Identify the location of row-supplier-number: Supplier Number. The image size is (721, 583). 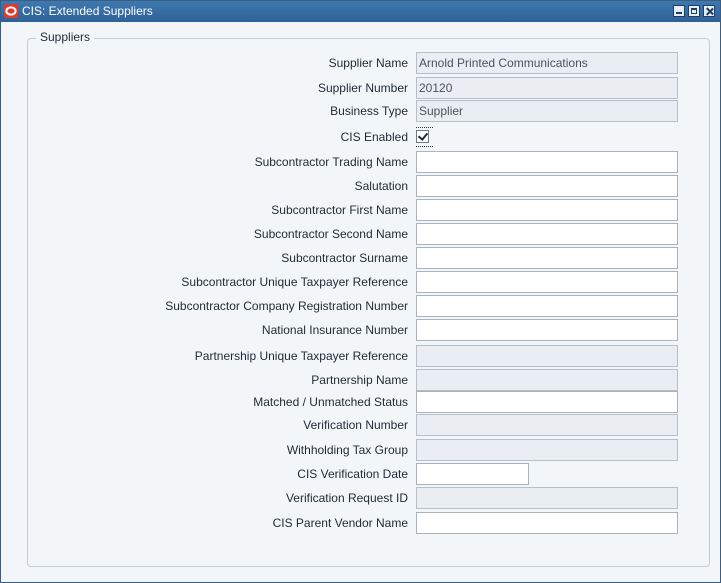
(360, 88).